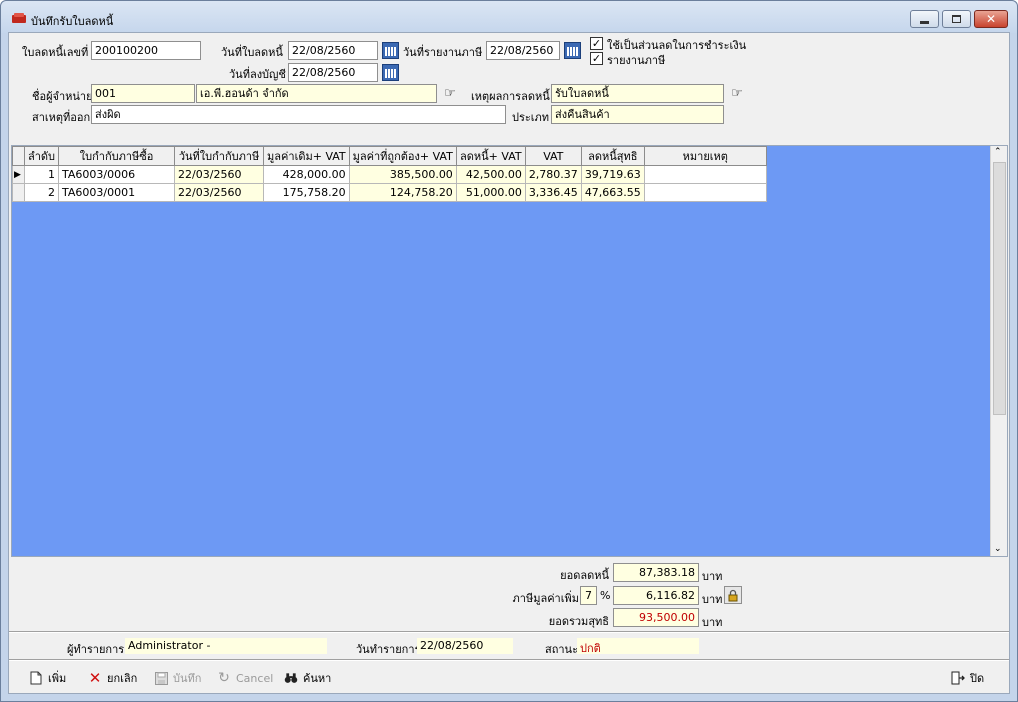 This screenshot has width=1018, height=702. I want to click on maximize-button, so click(956, 19).